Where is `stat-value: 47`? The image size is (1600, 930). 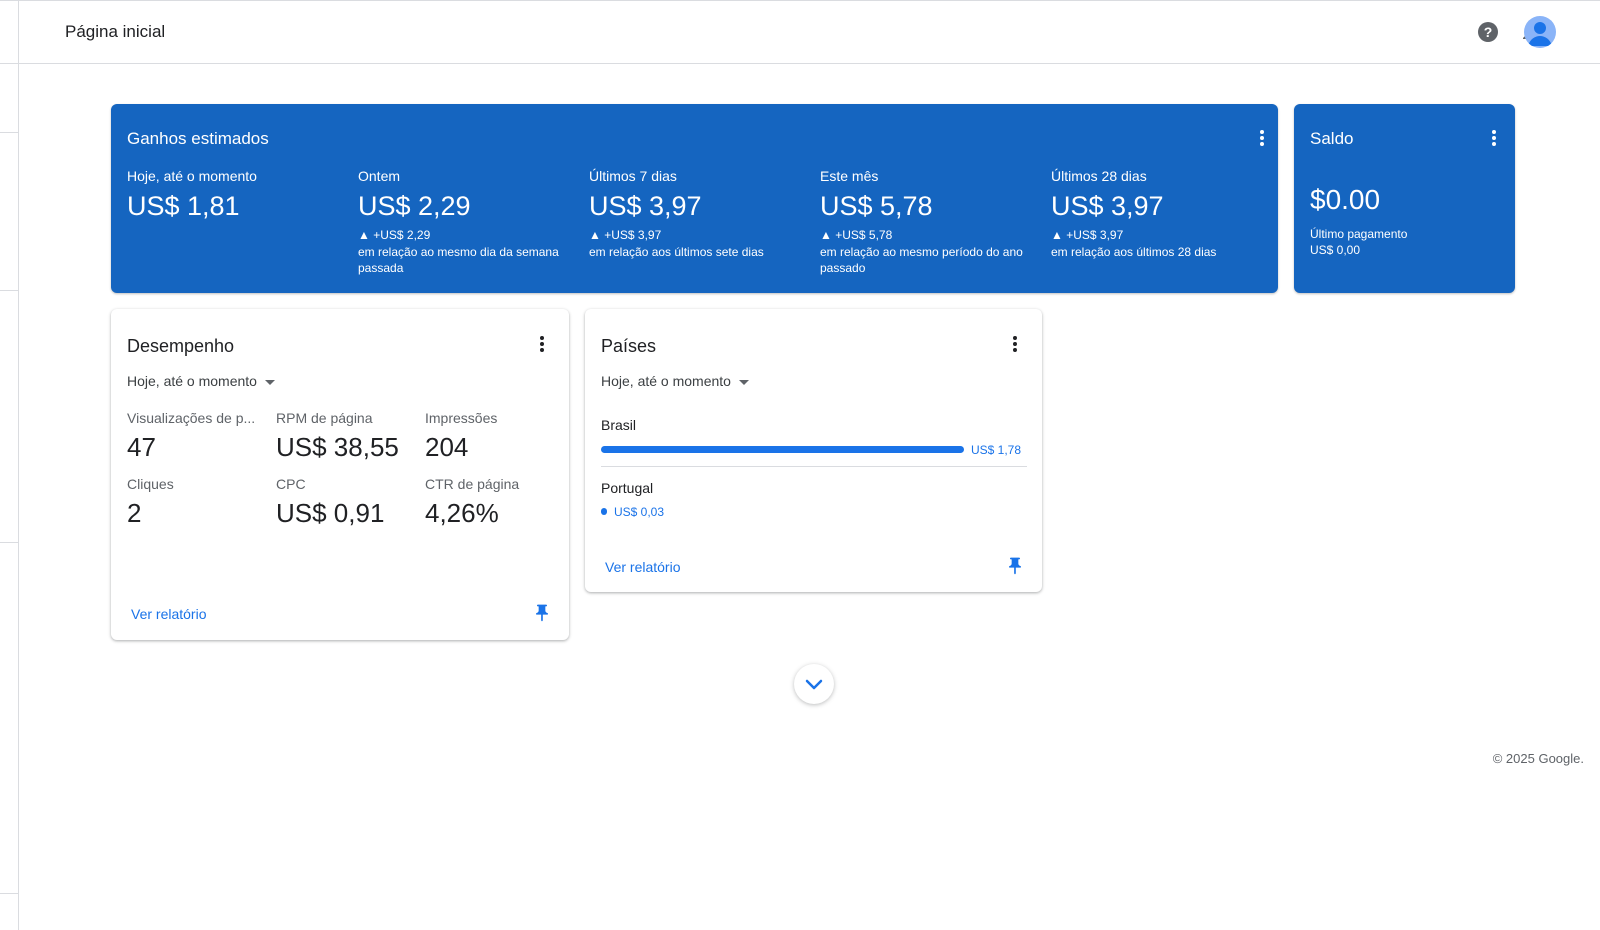
stat-value: 47 is located at coordinates (141, 447).